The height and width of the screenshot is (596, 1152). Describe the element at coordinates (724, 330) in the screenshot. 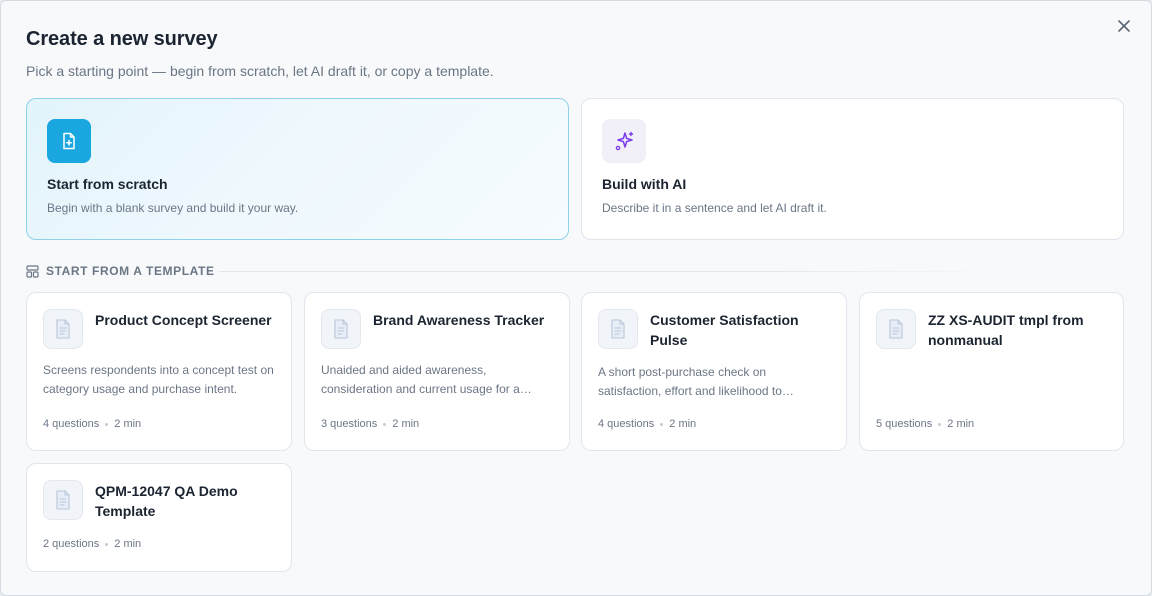

I see `template-title: Customer Satisfaction Pulse` at that location.